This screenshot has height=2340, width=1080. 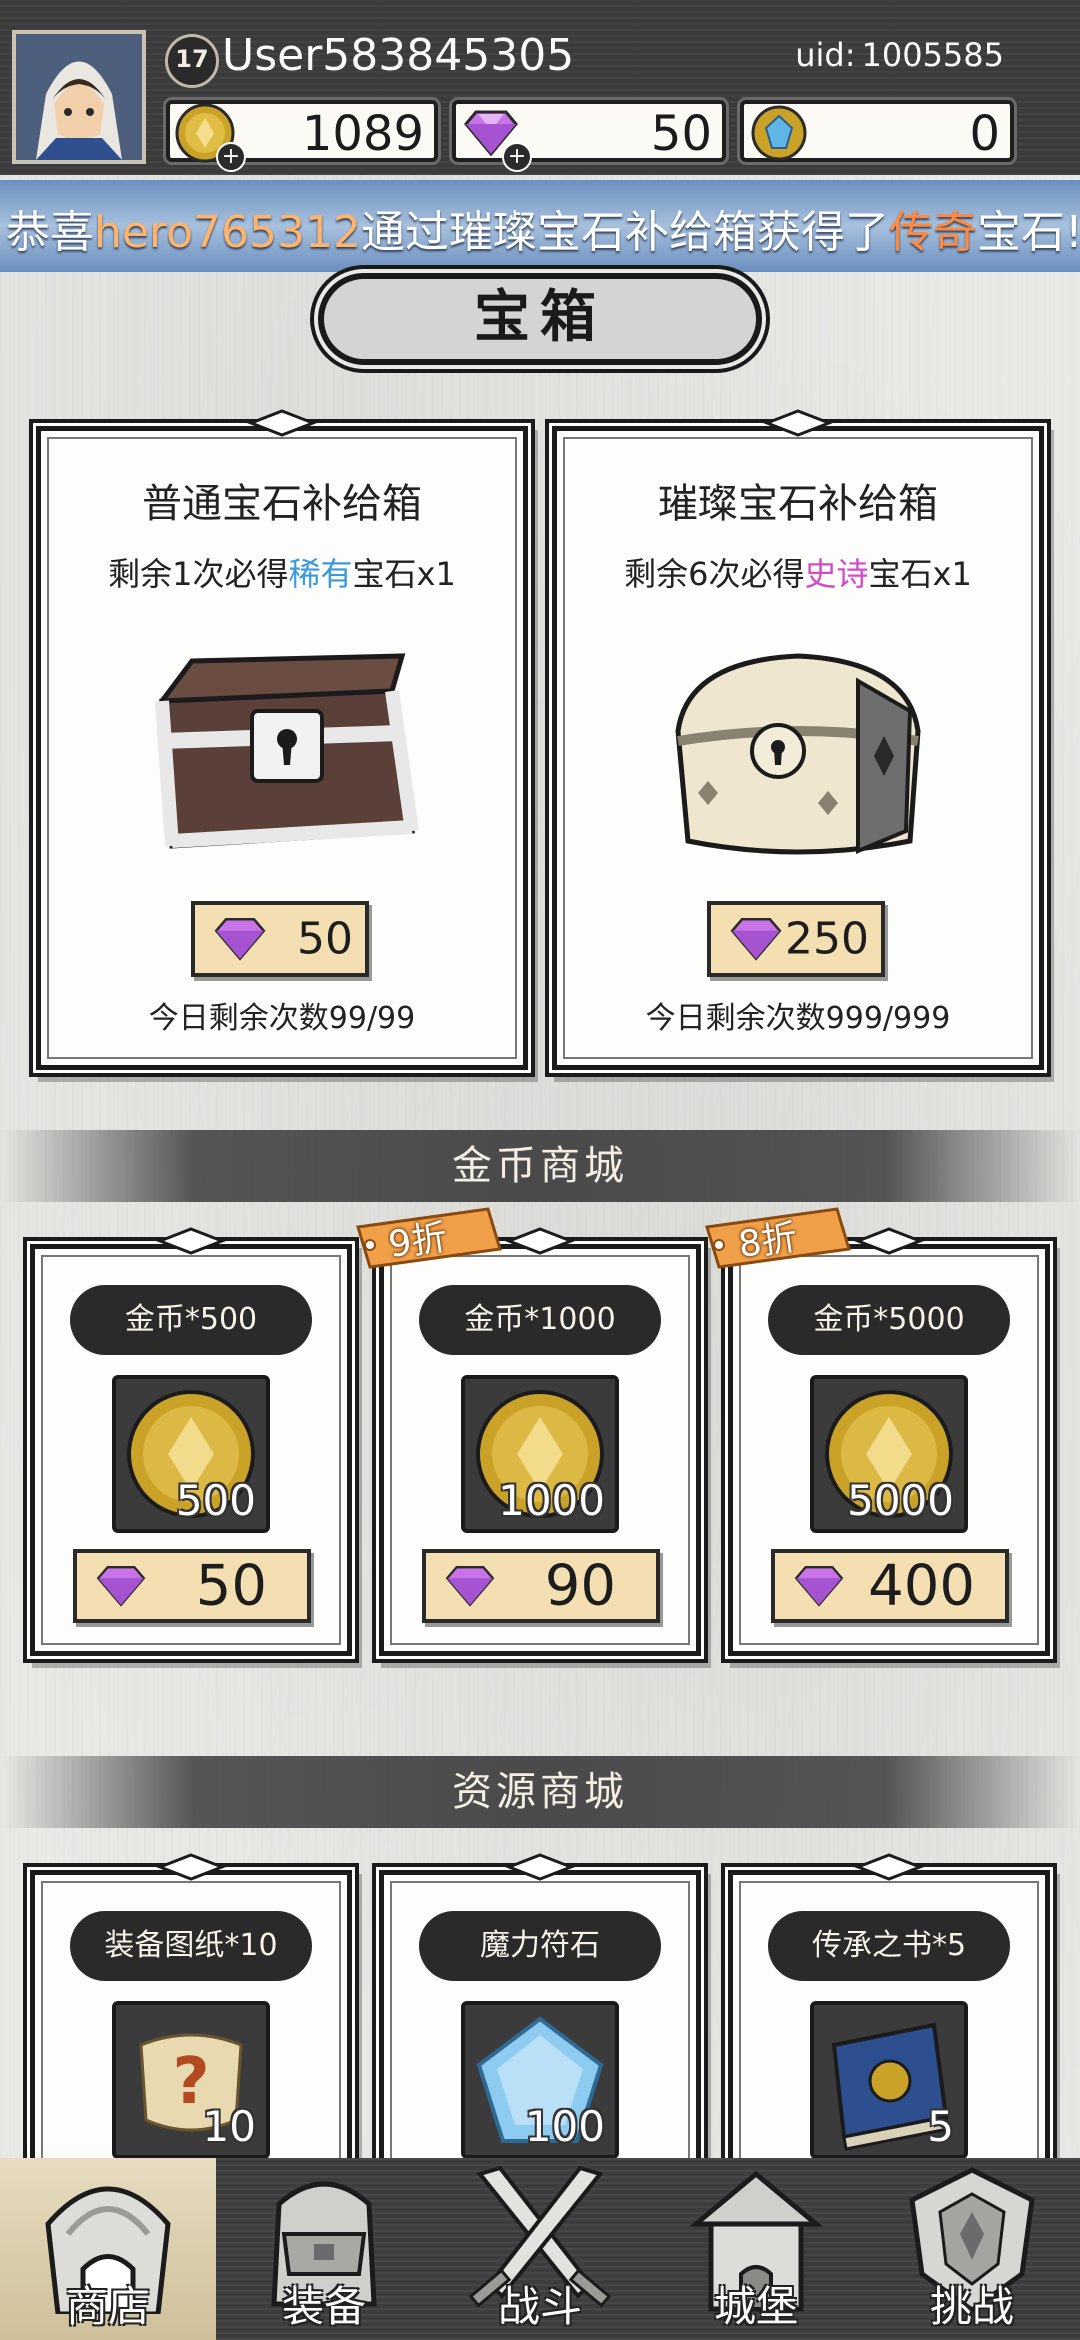 What do you see at coordinates (932, 55) in the screenshot?
I see `uid-value: 1005585` at bounding box center [932, 55].